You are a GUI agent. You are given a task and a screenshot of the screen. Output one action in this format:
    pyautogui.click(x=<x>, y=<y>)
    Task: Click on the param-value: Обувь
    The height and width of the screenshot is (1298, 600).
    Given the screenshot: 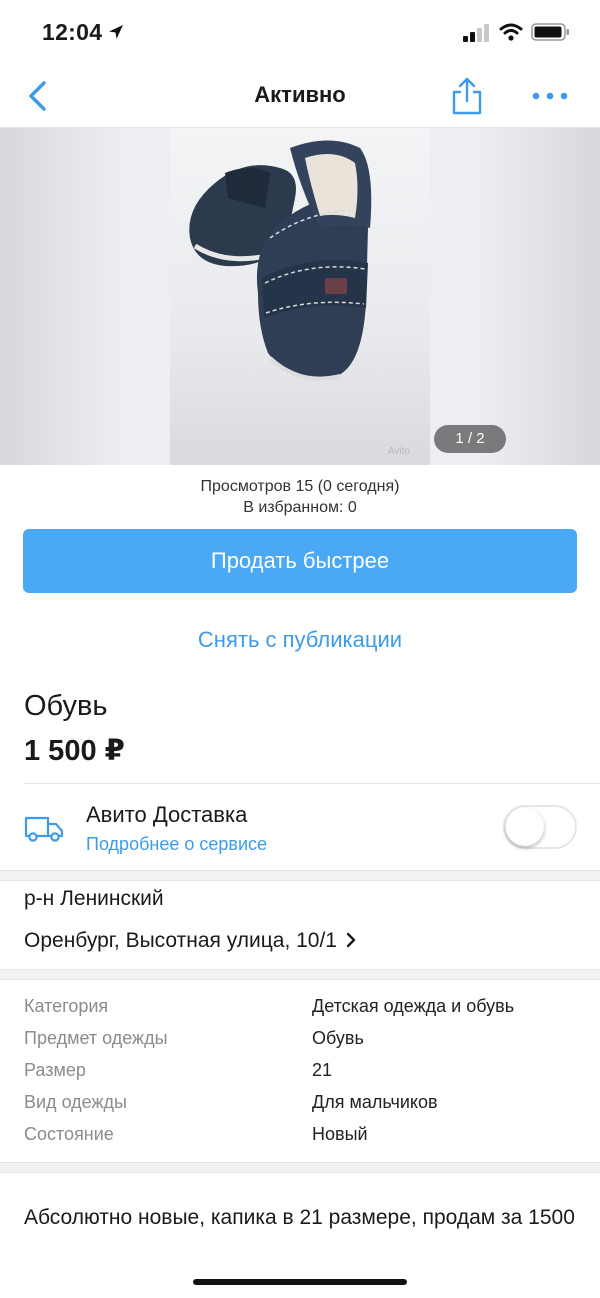 What is the action you would take?
    pyautogui.click(x=338, y=1038)
    